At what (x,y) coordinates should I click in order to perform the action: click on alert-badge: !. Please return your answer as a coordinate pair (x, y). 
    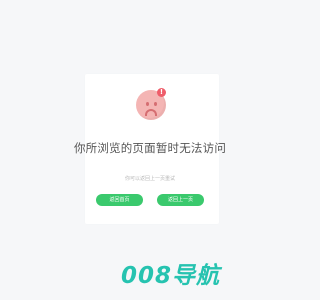
    Looking at the image, I should click on (161, 92).